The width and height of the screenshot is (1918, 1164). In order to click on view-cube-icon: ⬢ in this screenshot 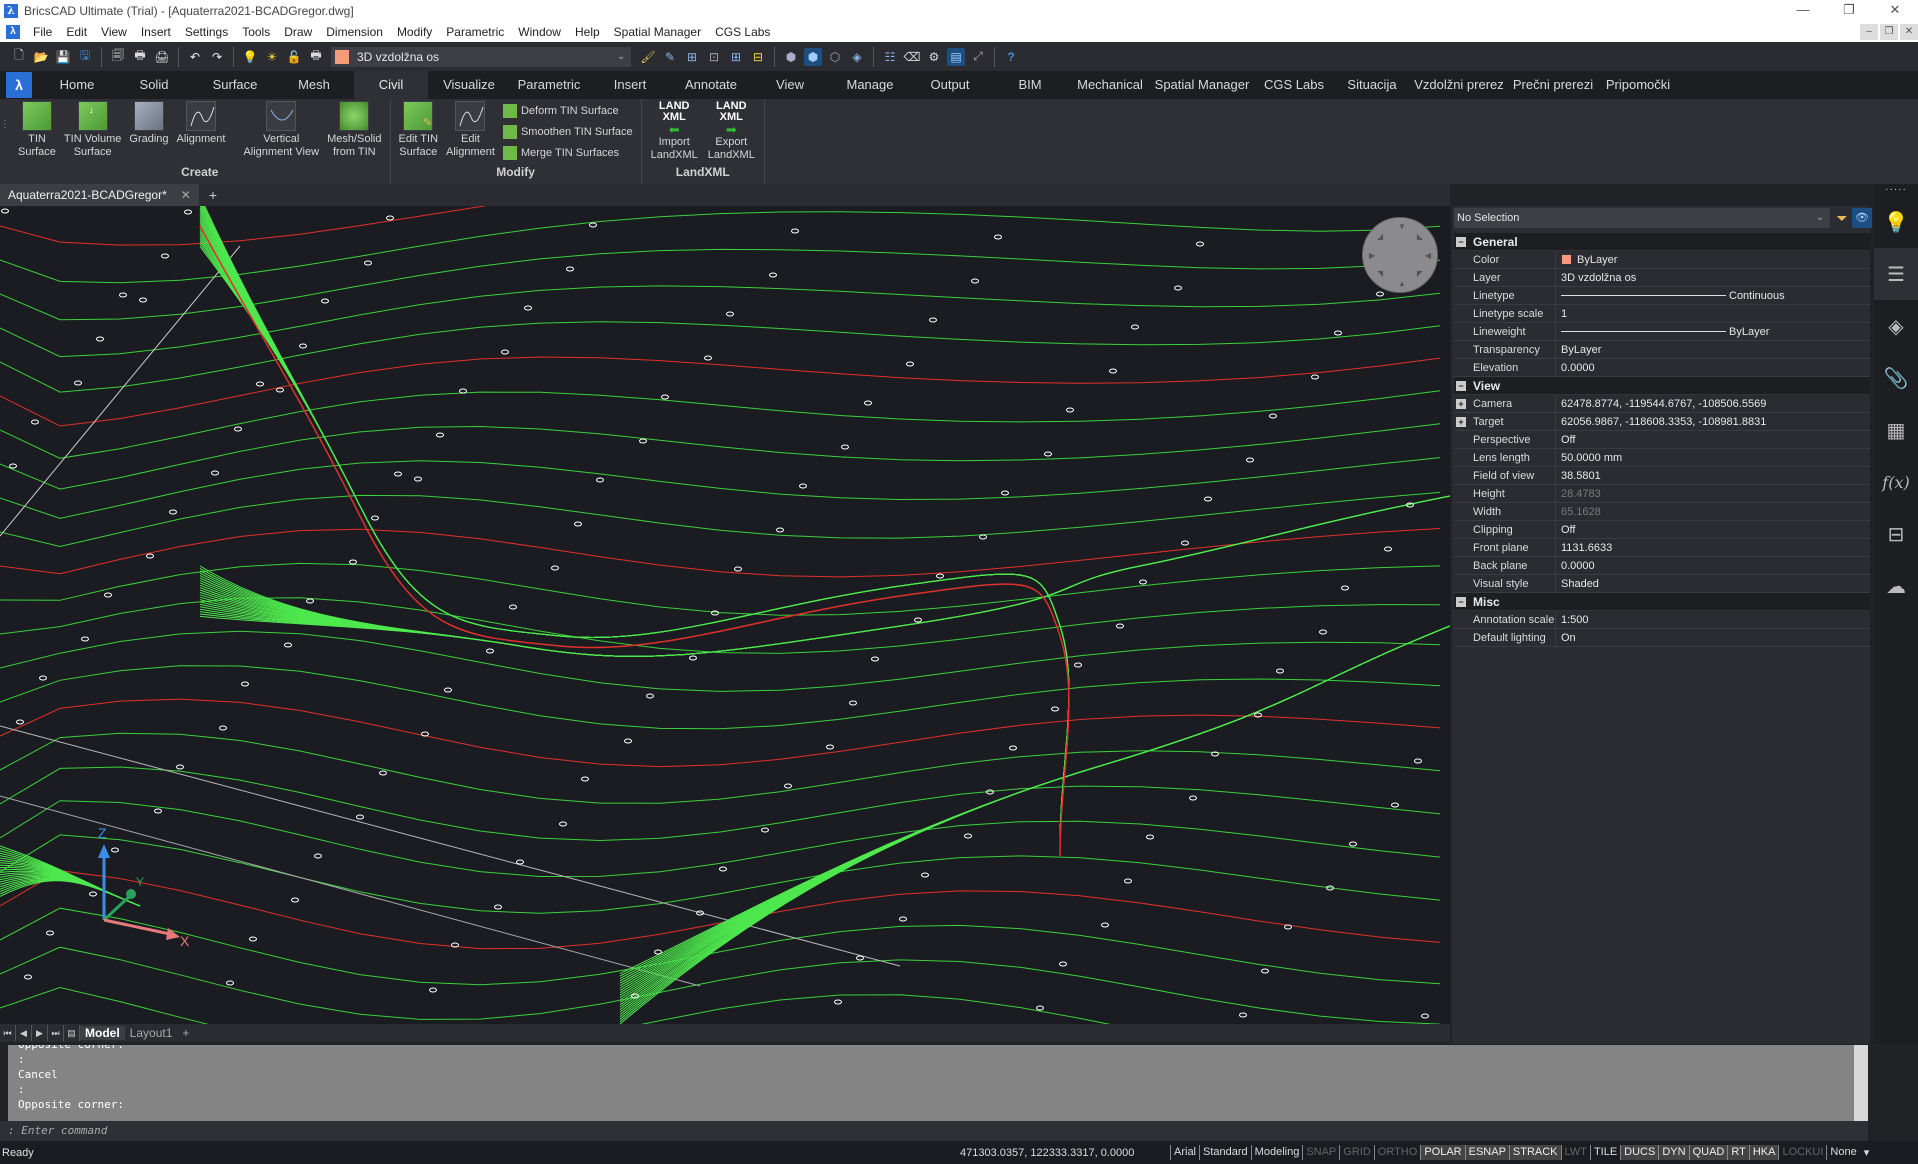, I will do `click(791, 57)`.